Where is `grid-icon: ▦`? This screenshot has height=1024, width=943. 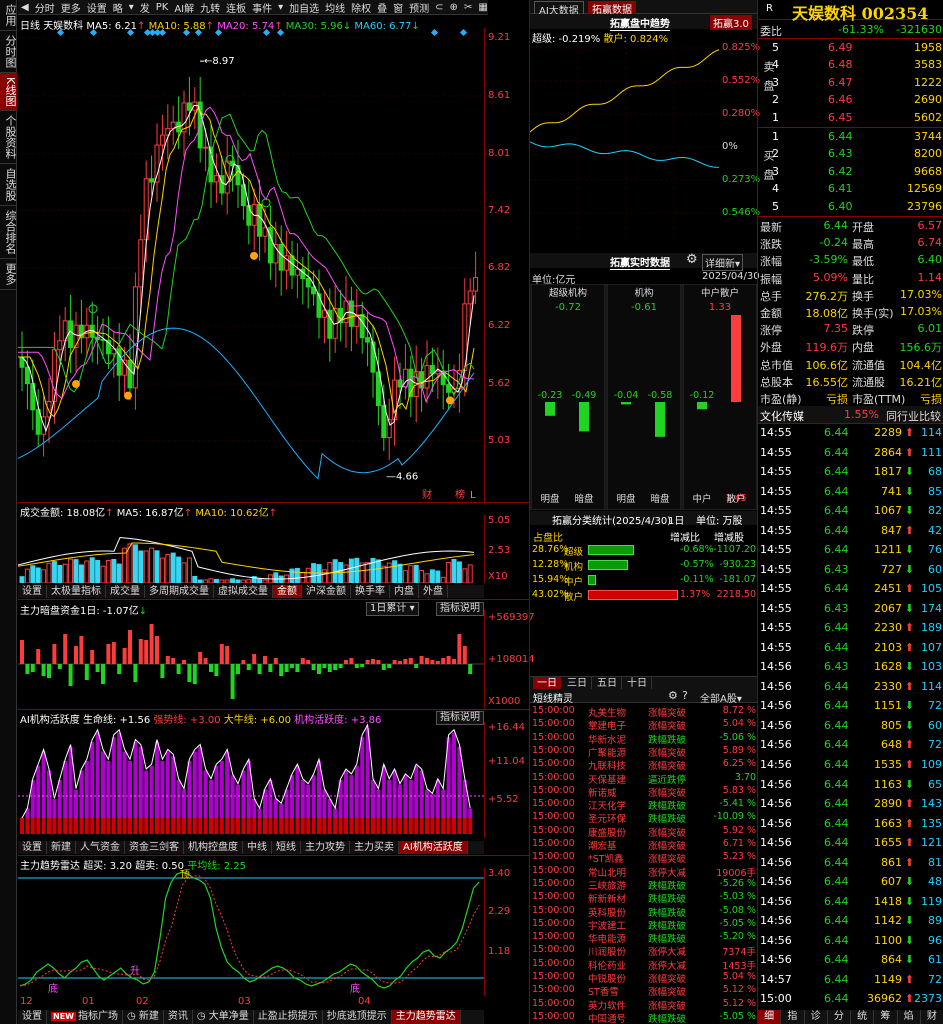 grid-icon: ▦ is located at coordinates (481, 7).